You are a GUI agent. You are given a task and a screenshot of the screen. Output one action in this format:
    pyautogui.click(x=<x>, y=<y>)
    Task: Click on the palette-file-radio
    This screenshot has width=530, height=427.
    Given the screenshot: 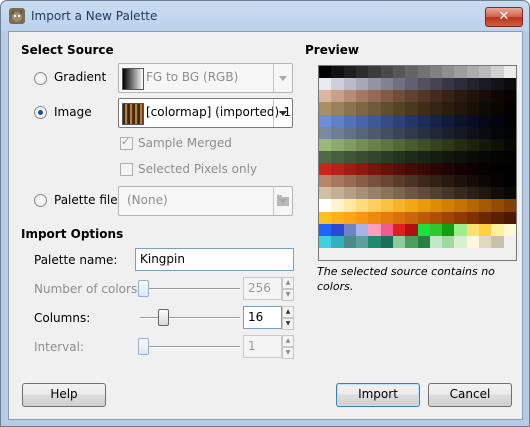 What is the action you would take?
    pyautogui.click(x=40, y=200)
    